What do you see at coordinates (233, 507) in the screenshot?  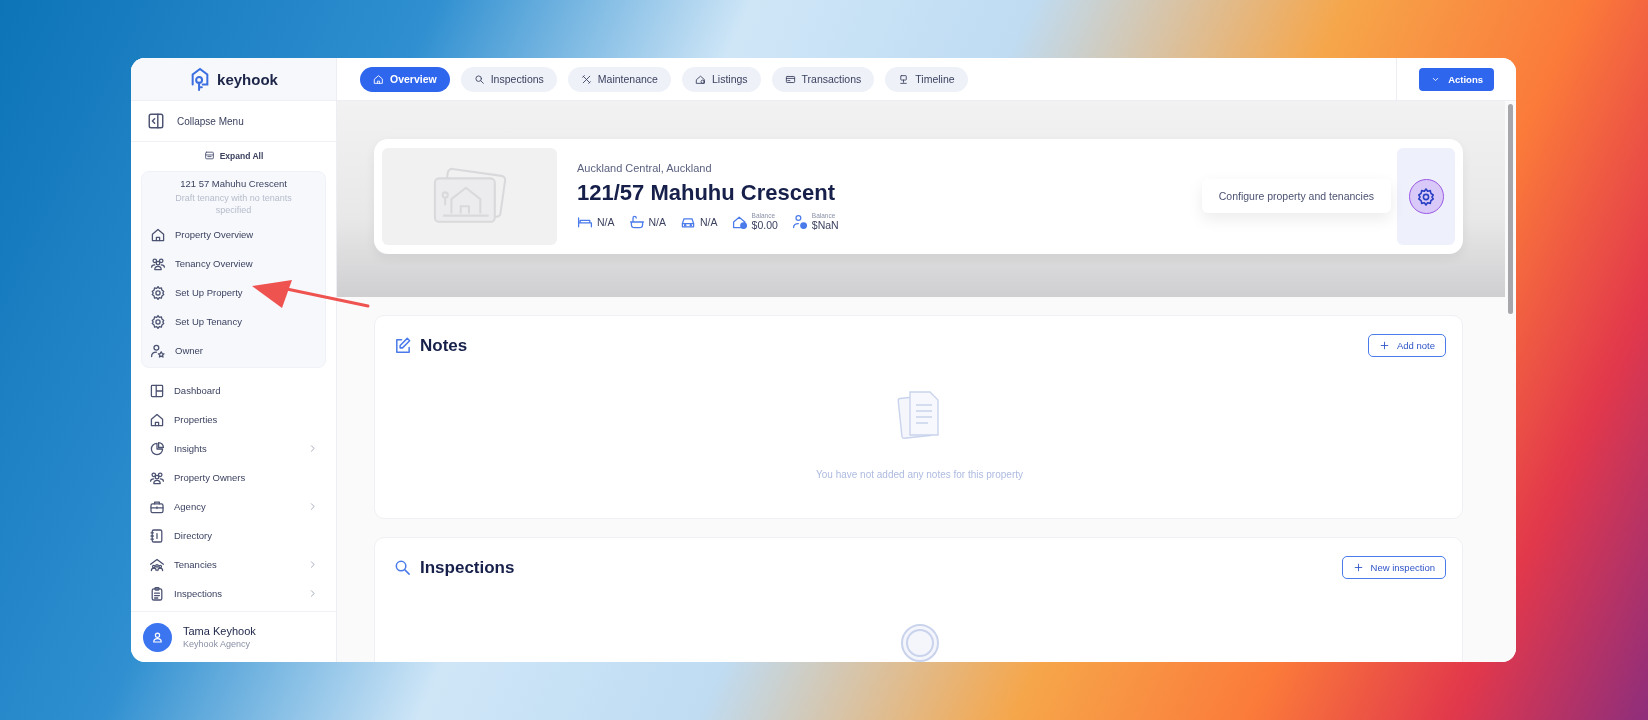 I see `sidebar-item: Agency` at bounding box center [233, 507].